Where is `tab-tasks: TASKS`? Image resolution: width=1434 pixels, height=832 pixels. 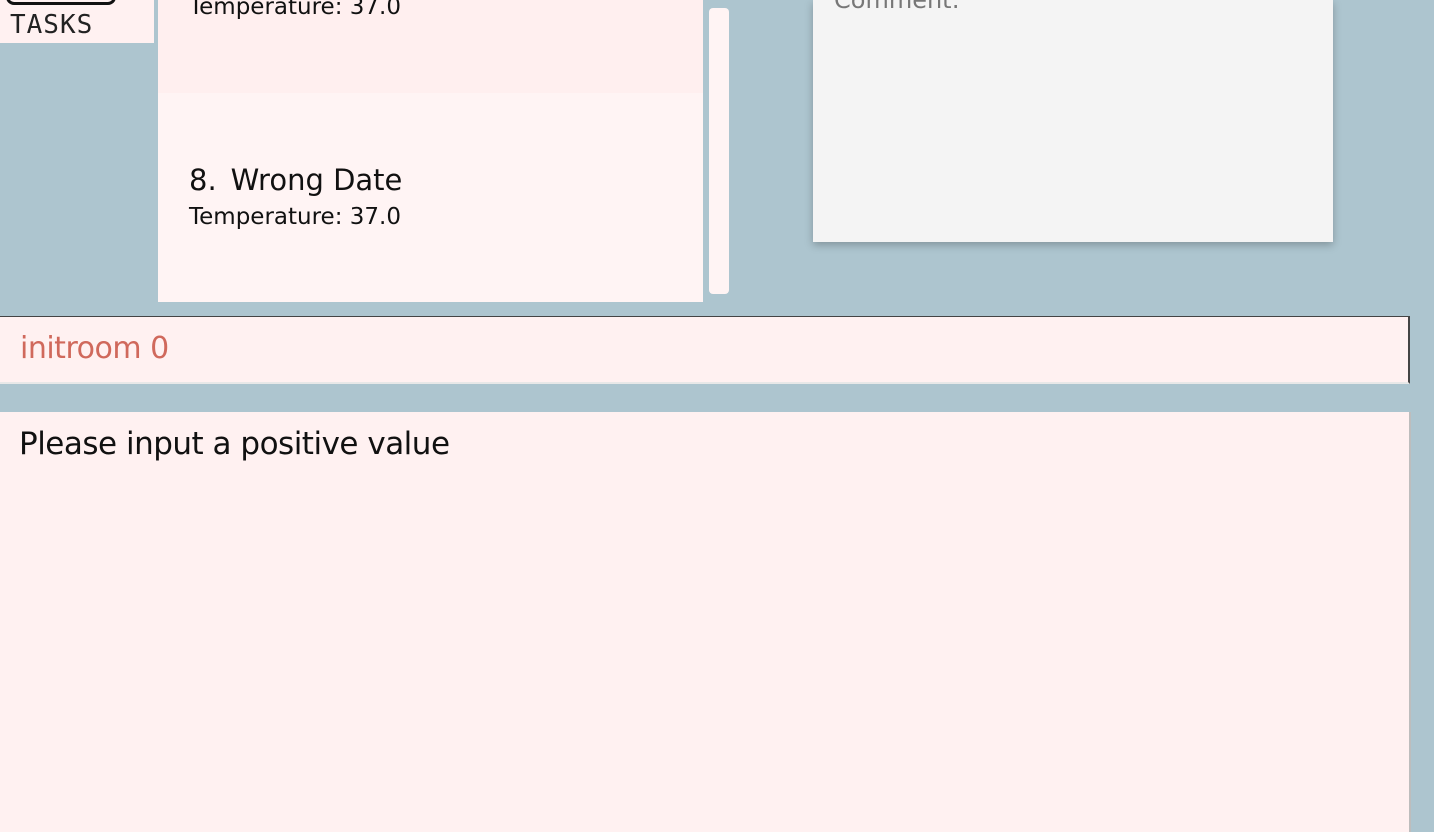
tab-tasks: TASKS is located at coordinates (77, 21).